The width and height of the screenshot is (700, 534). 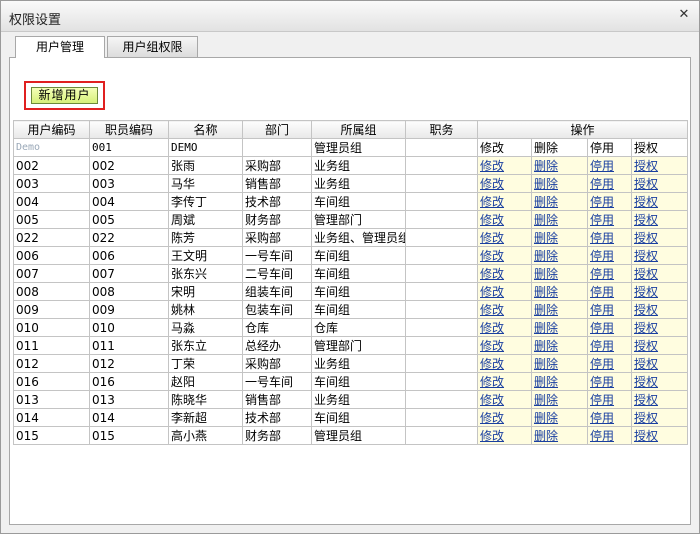 I want to click on action-cell: 修改, so click(x=504, y=165).